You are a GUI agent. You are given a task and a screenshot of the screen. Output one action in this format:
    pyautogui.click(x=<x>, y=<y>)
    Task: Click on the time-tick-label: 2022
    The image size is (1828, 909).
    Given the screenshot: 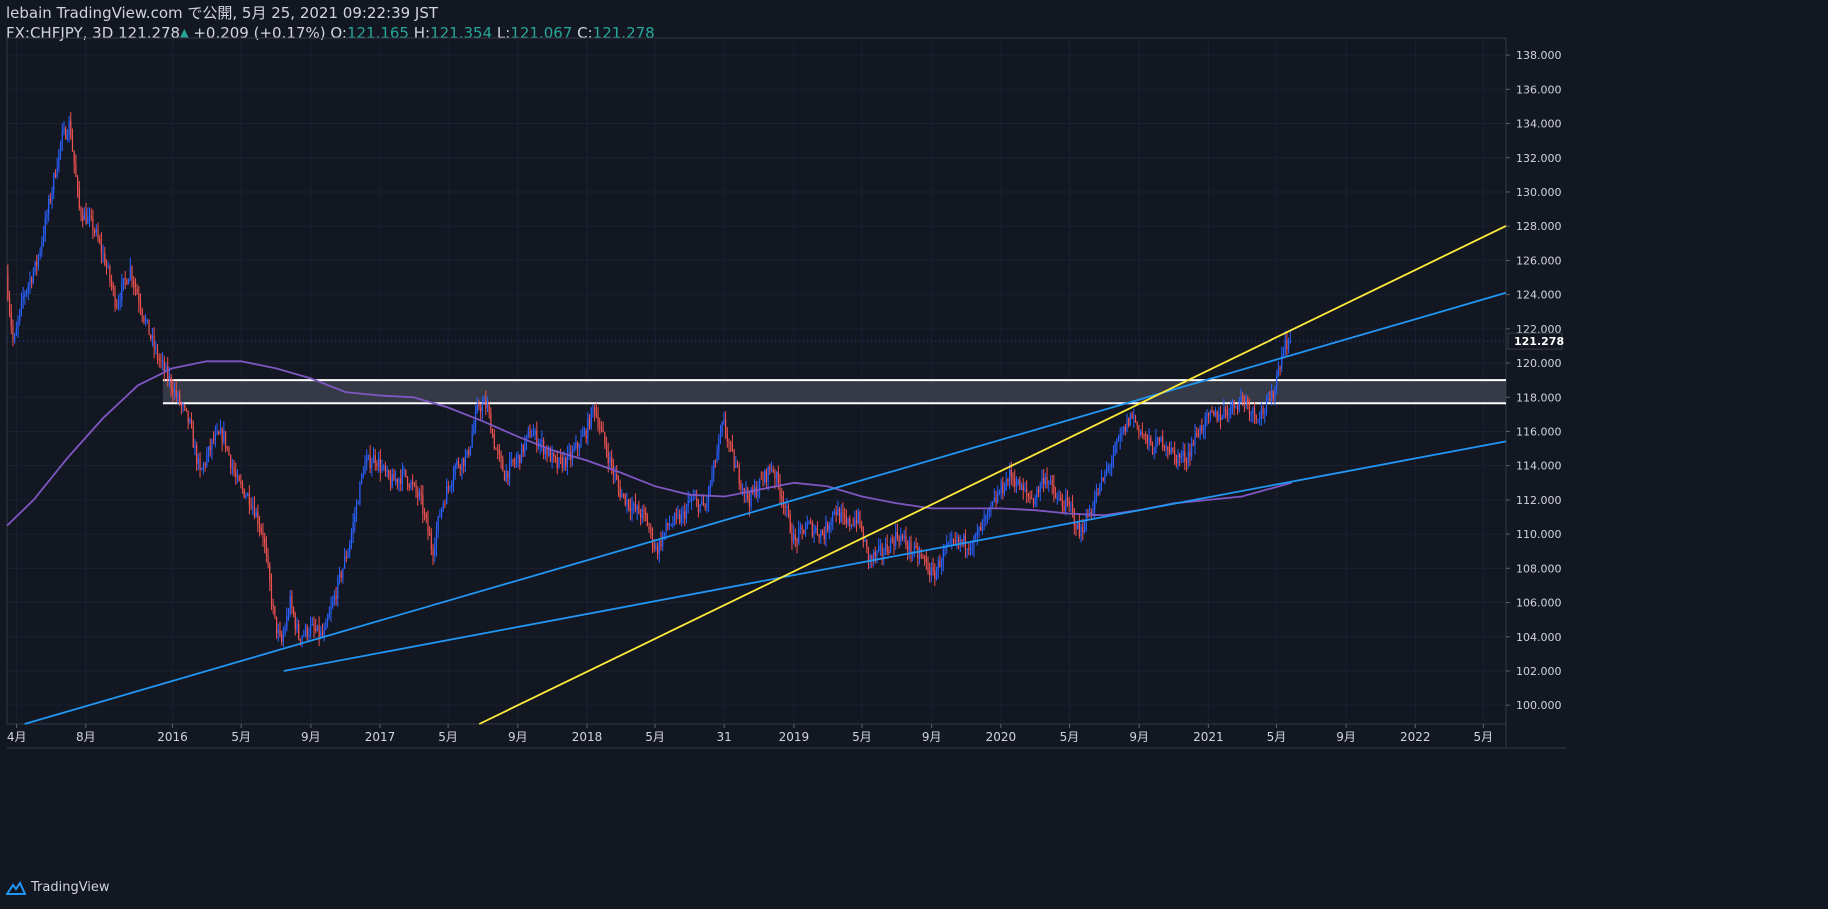 What is the action you would take?
    pyautogui.click(x=1415, y=737)
    